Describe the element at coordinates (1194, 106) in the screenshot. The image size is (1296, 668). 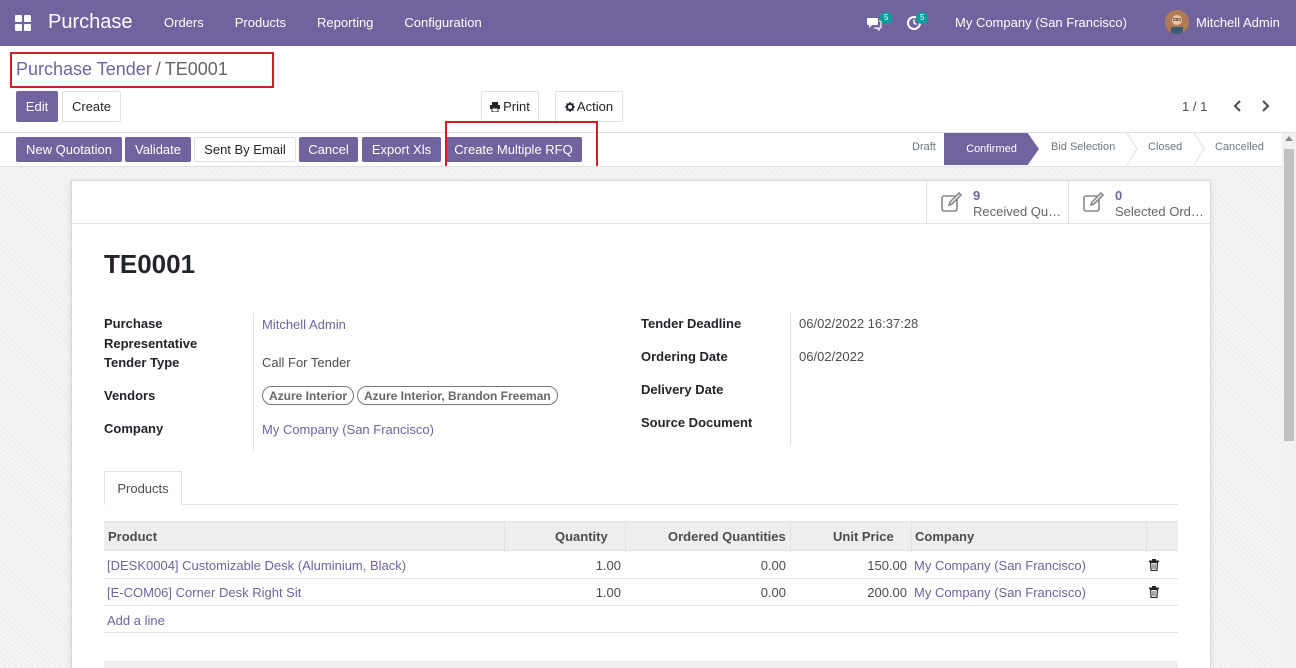
I see `pager-value: 1 / 1` at that location.